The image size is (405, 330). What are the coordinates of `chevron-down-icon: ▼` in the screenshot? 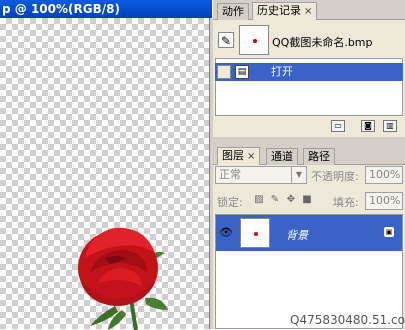 It's located at (298, 175).